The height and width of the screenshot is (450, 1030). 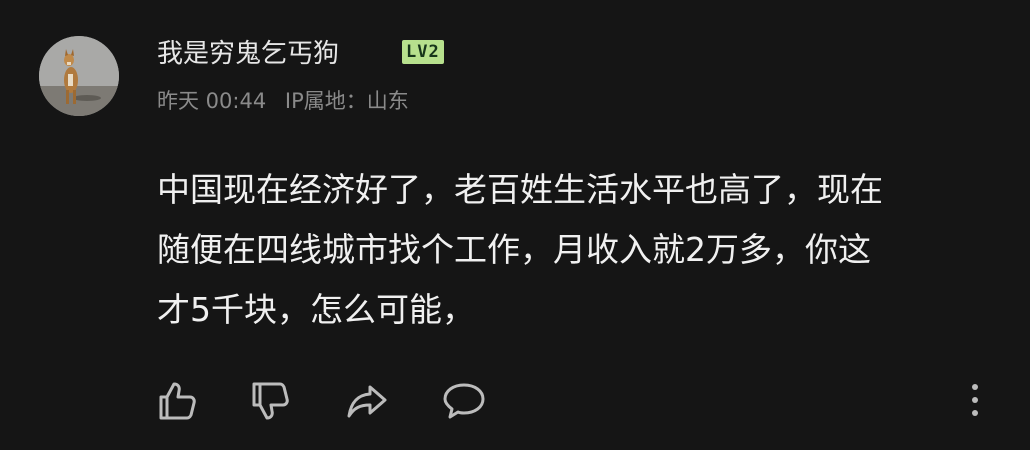 What do you see at coordinates (316, 309) in the screenshot?
I see `comment-text-line: 才5千块，怎么可能，` at bounding box center [316, 309].